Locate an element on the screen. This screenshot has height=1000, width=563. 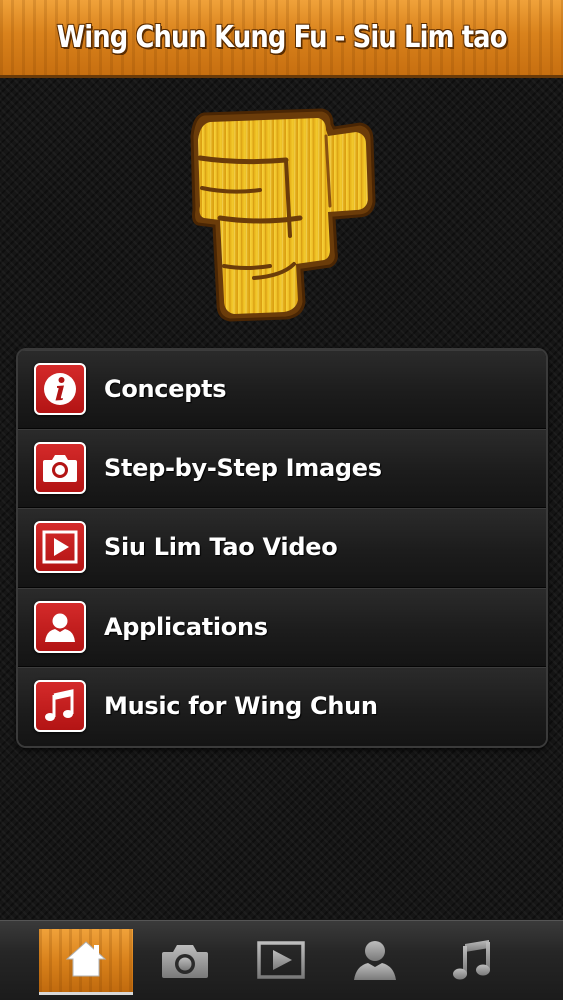
menu-item-step-by-step-images: Step-by-Step Images is located at coordinates (282, 469).